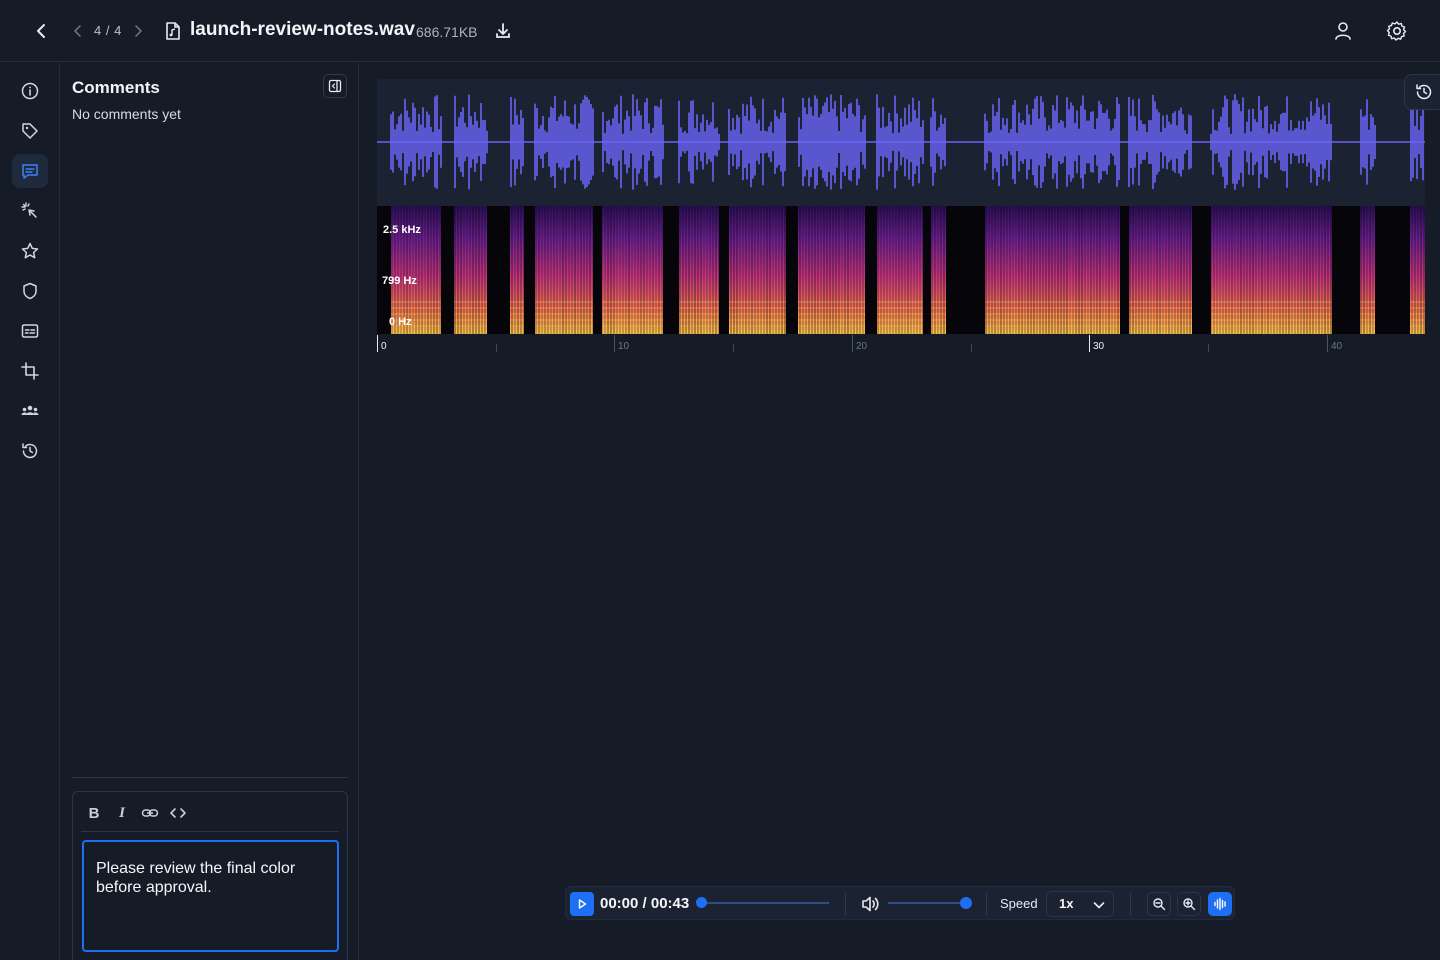 This screenshot has height=960, width=1440. What do you see at coordinates (210, 777) in the screenshot?
I see `panel-divider` at bounding box center [210, 777].